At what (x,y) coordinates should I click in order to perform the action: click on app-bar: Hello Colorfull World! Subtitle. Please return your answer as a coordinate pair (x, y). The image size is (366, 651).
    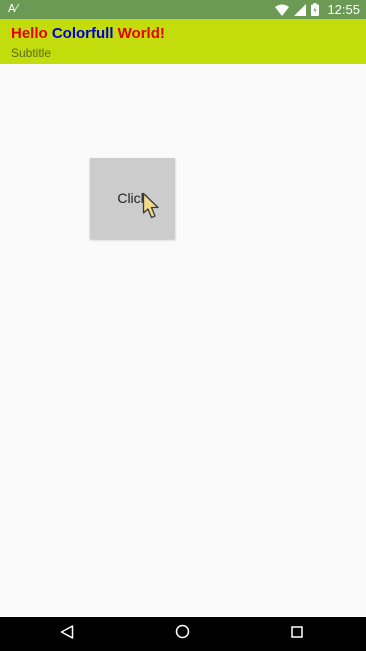
    Looking at the image, I should click on (183, 41).